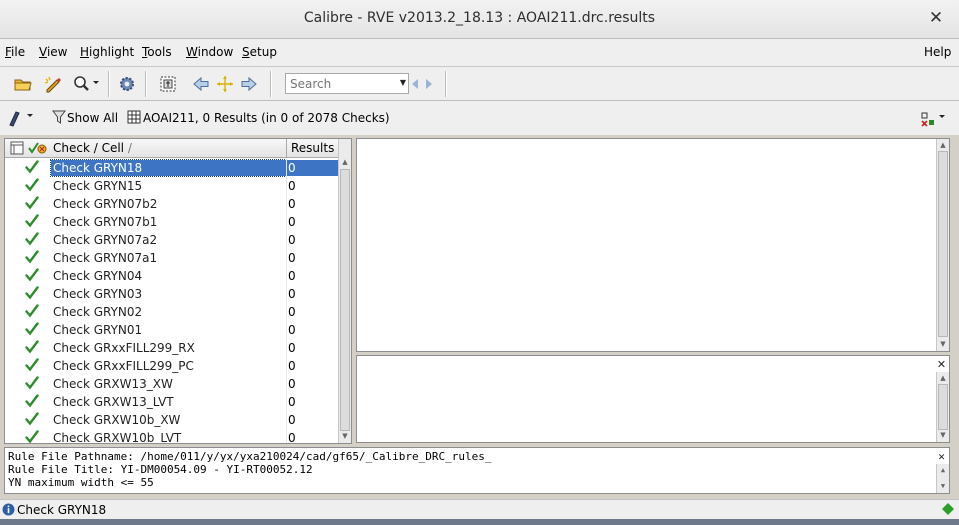  What do you see at coordinates (341, 83) in the screenshot?
I see `search-input` at bounding box center [341, 83].